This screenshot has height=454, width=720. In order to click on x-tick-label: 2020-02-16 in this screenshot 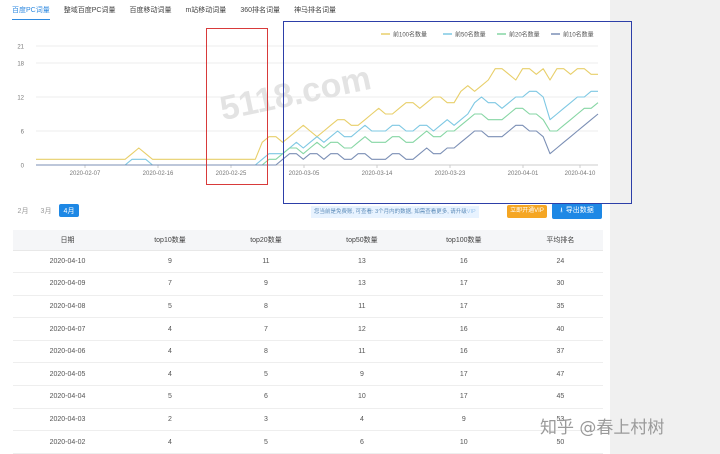, I will do `click(158, 174)`.